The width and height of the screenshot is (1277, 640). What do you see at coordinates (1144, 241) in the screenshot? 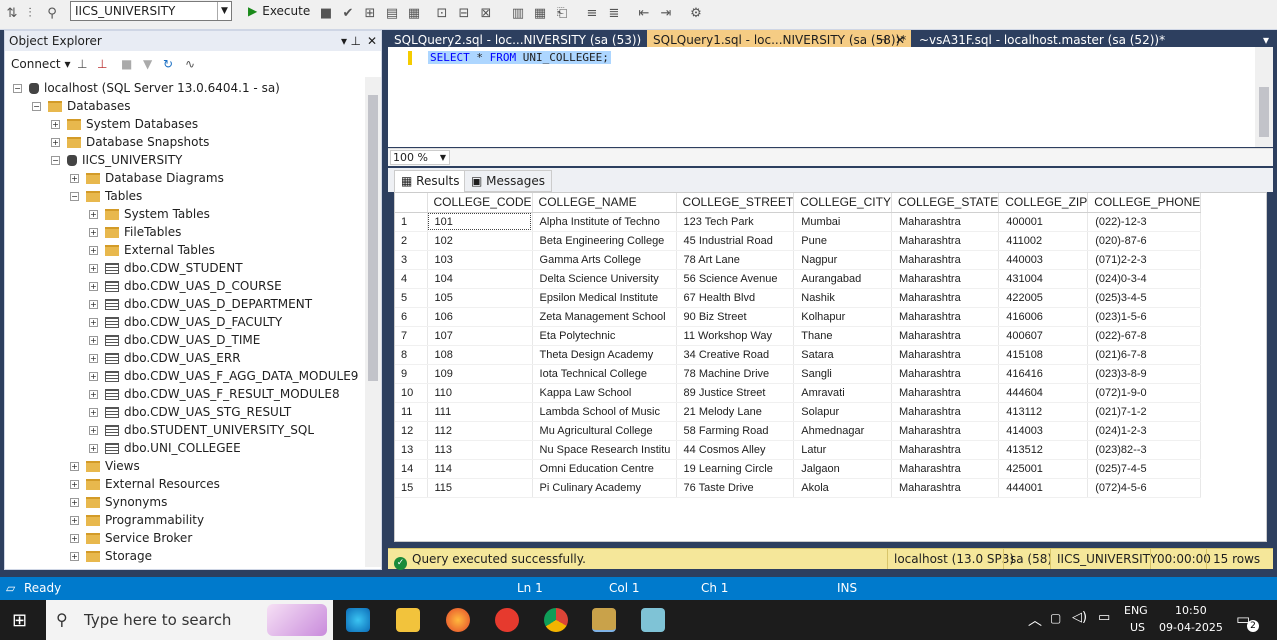
I see `grid-cell: (020)-87-6` at bounding box center [1144, 241].